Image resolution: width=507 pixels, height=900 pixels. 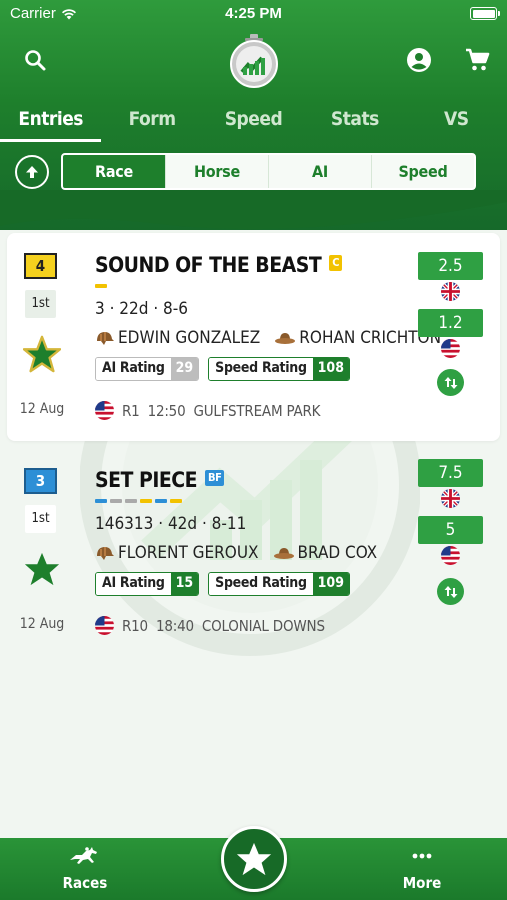 What do you see at coordinates (330, 584) in the screenshot?
I see `speed-rating-value: 109` at bounding box center [330, 584].